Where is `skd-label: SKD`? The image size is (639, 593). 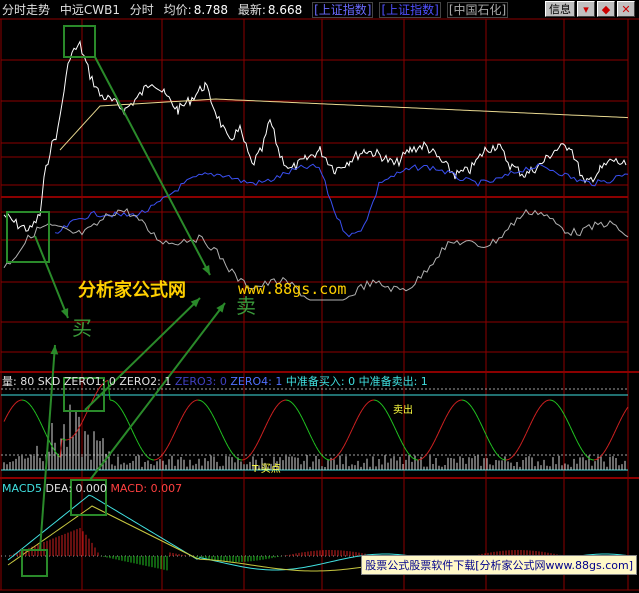
skd-label: SKD is located at coordinates (49, 381).